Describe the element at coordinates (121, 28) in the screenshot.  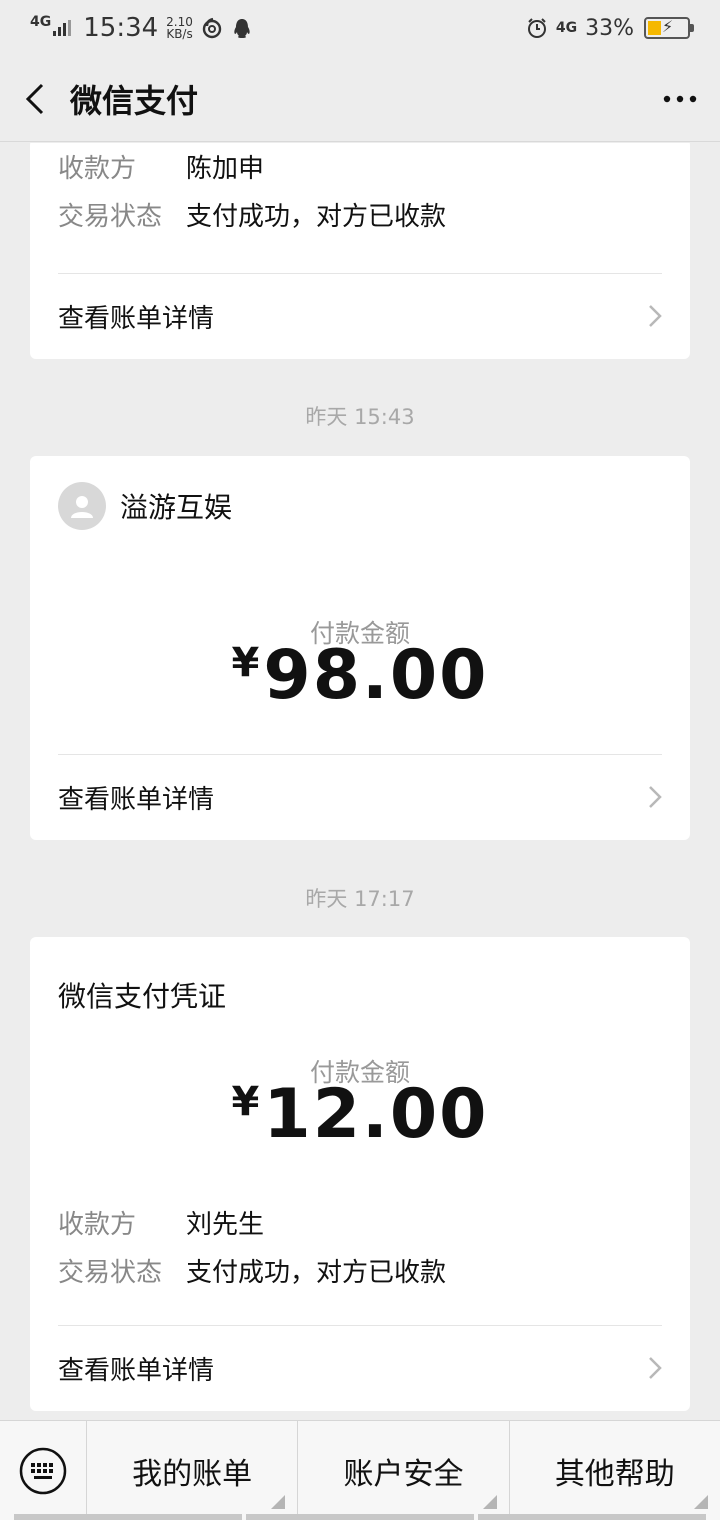
I see `status-time: 15:34` at that location.